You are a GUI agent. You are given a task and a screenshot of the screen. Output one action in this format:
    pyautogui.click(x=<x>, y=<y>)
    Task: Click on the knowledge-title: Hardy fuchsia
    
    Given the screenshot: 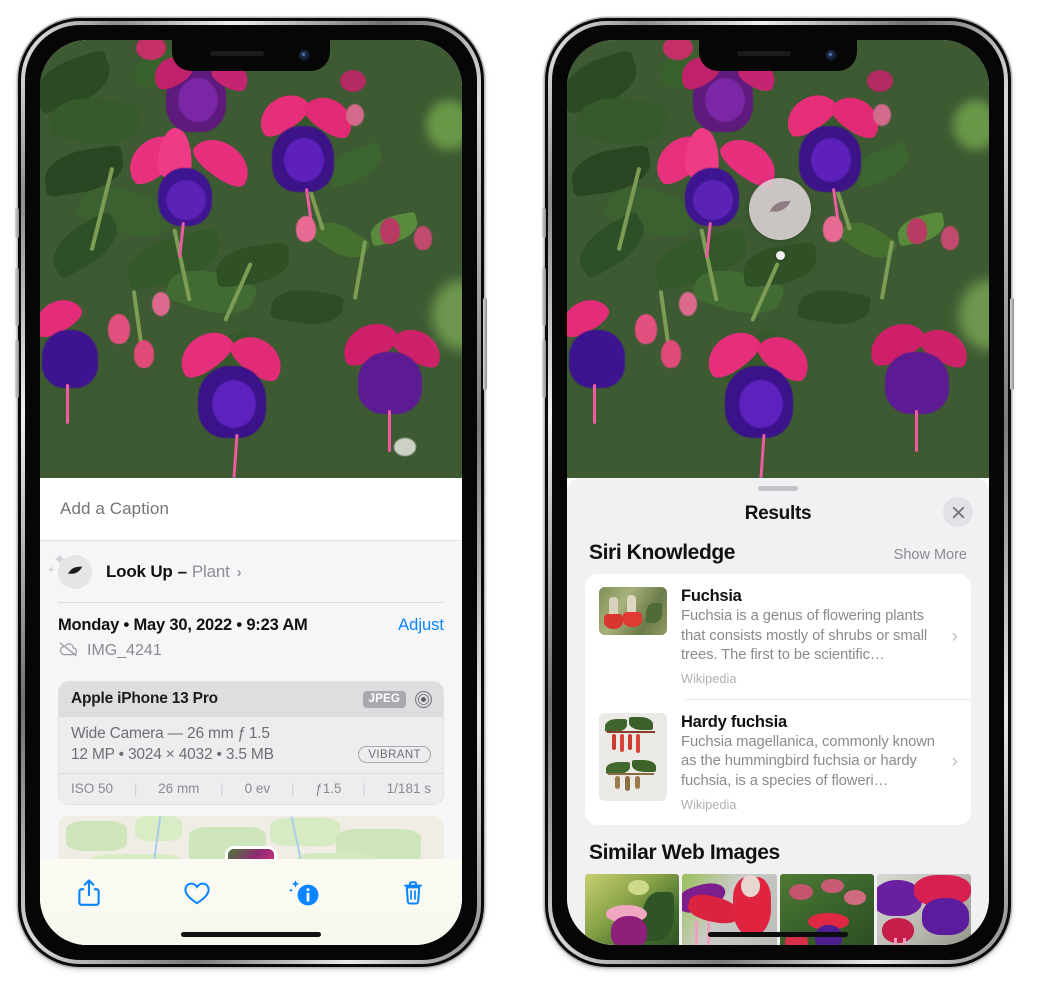 What is the action you would take?
    pyautogui.click(x=734, y=721)
    